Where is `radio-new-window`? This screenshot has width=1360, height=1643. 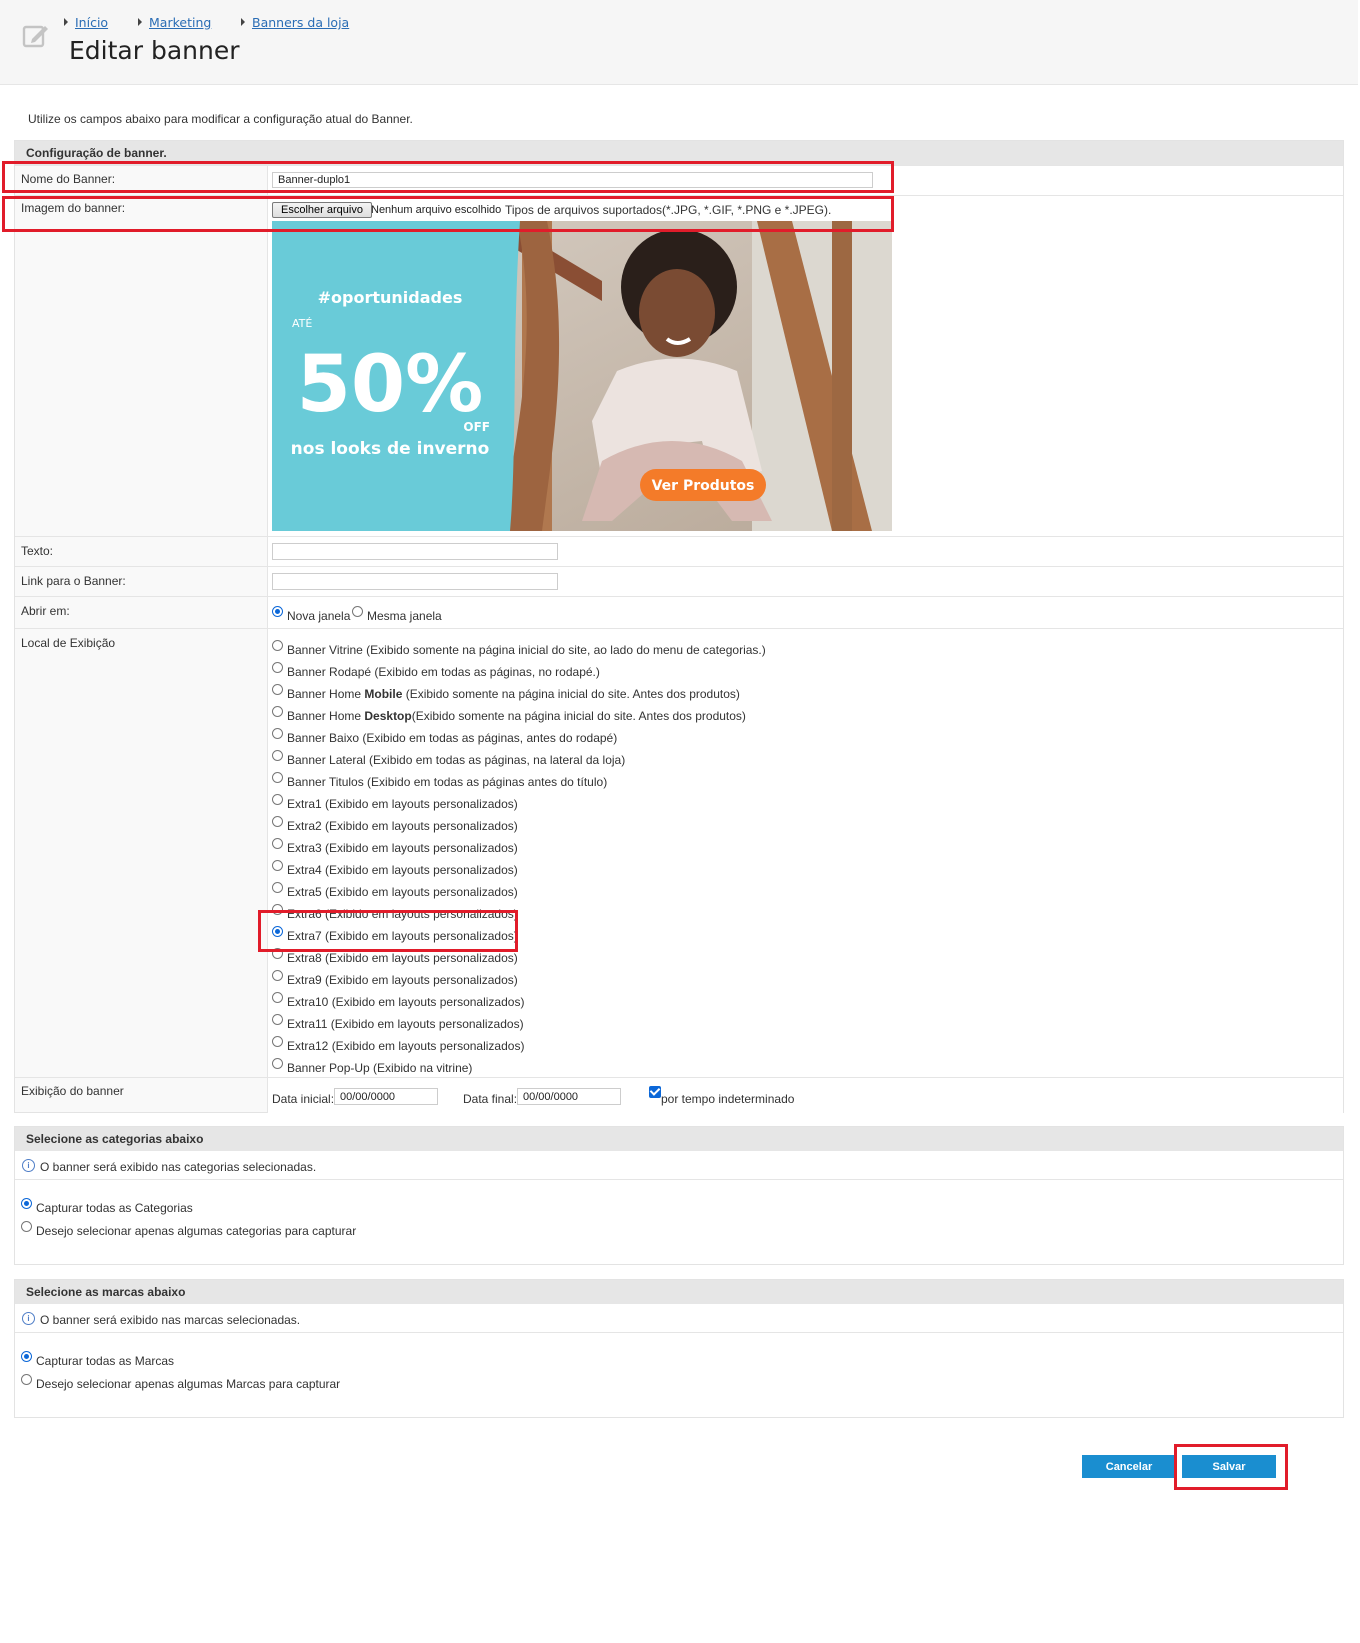 radio-new-window is located at coordinates (277, 611).